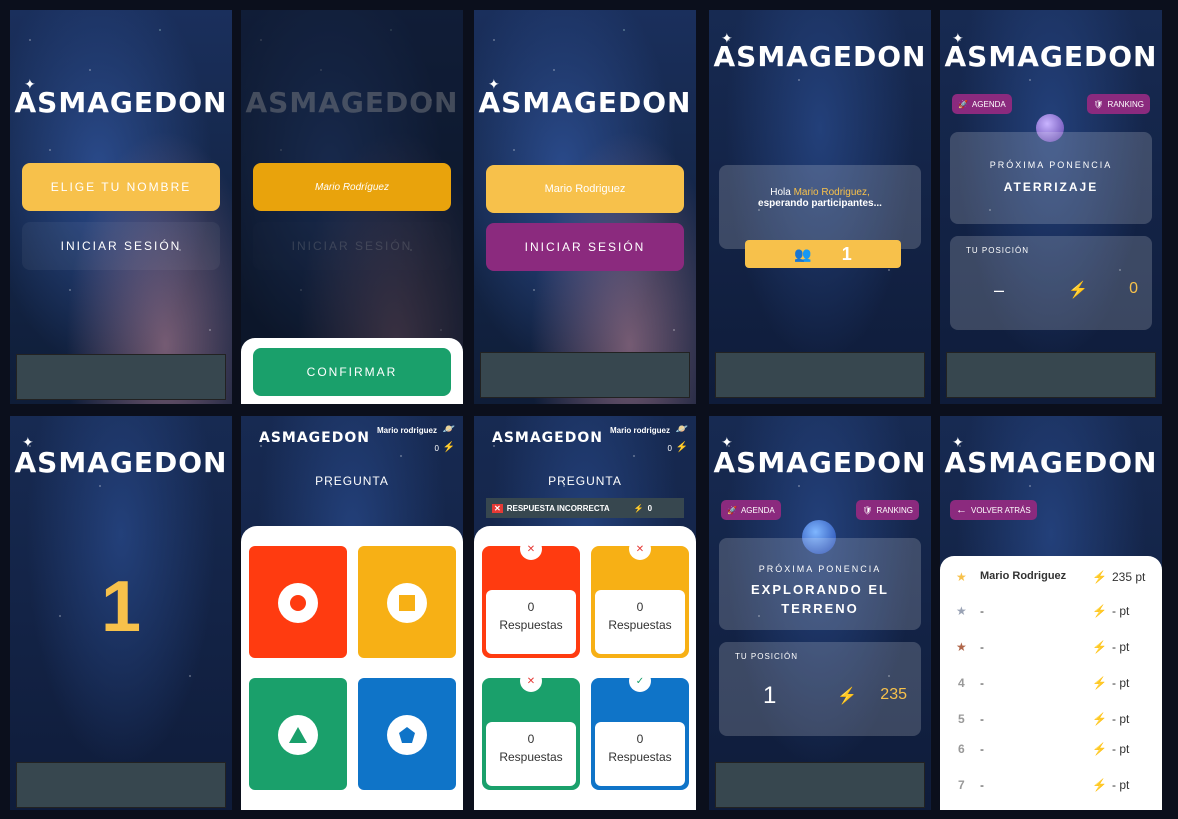 This screenshot has width=1178, height=819. I want to click on name-input-value: Mario Rodríguez, so click(352, 187).